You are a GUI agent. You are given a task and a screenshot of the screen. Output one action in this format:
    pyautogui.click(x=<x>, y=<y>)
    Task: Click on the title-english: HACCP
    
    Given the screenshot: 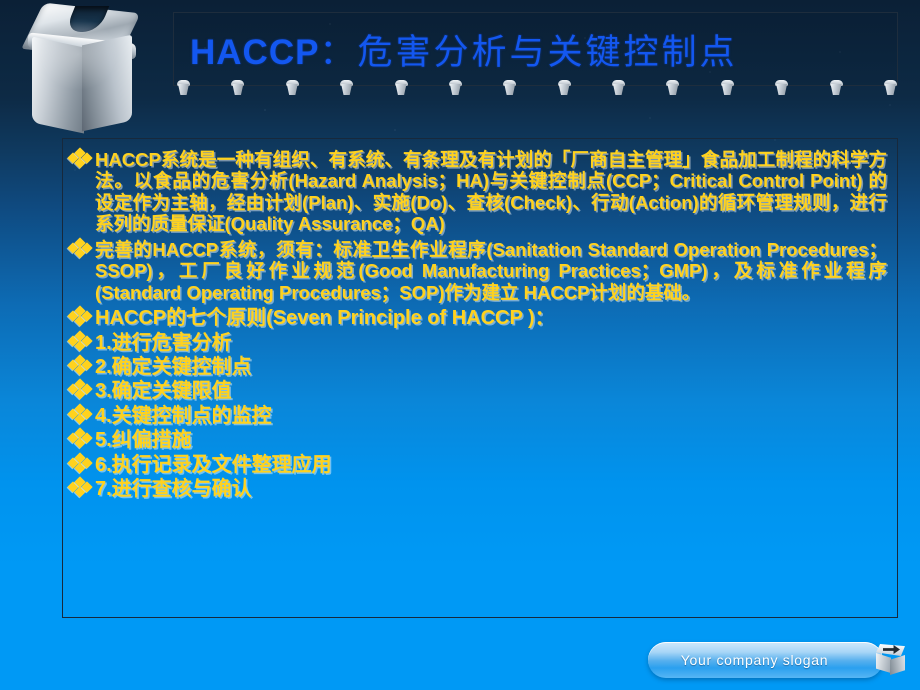 What is the action you would take?
    pyautogui.click(x=255, y=52)
    